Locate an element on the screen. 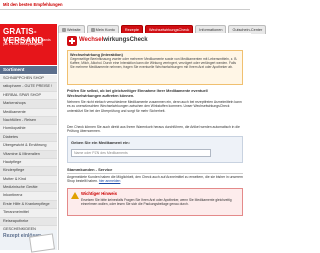 The height and width of the screenshot is (253, 320). tab-label: Website is located at coordinates (74, 30).